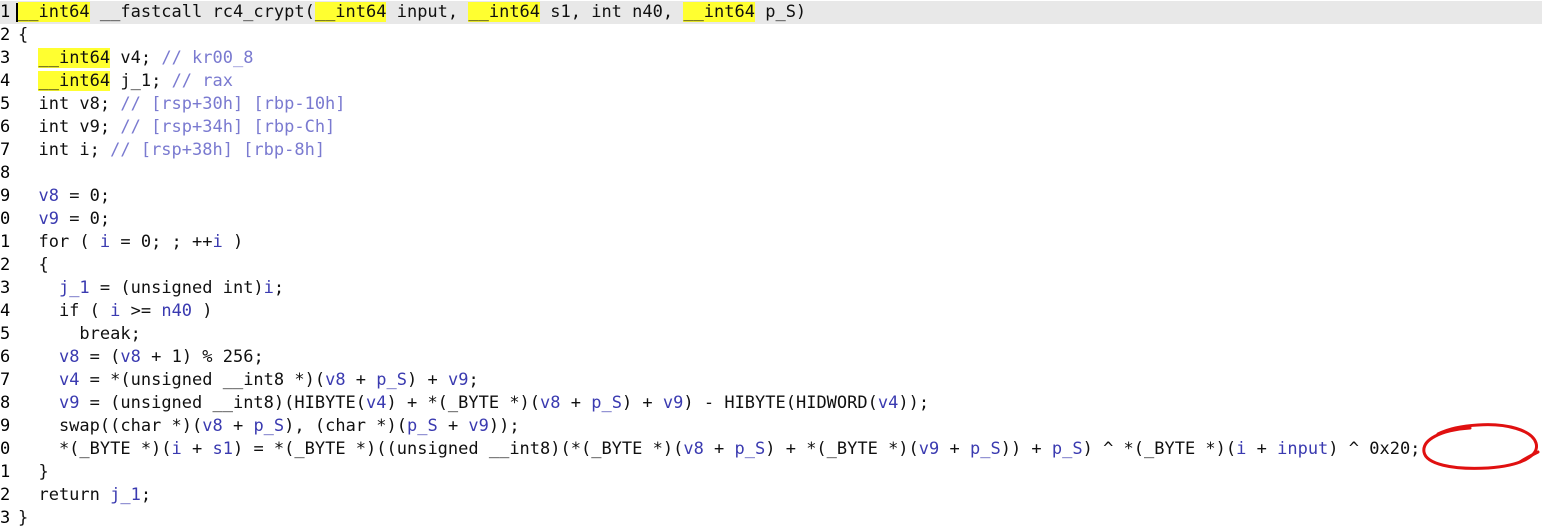 This screenshot has height=530, width=1542. Describe the element at coordinates (69, 104) in the screenshot. I see `code-text-token: int v8;` at that location.